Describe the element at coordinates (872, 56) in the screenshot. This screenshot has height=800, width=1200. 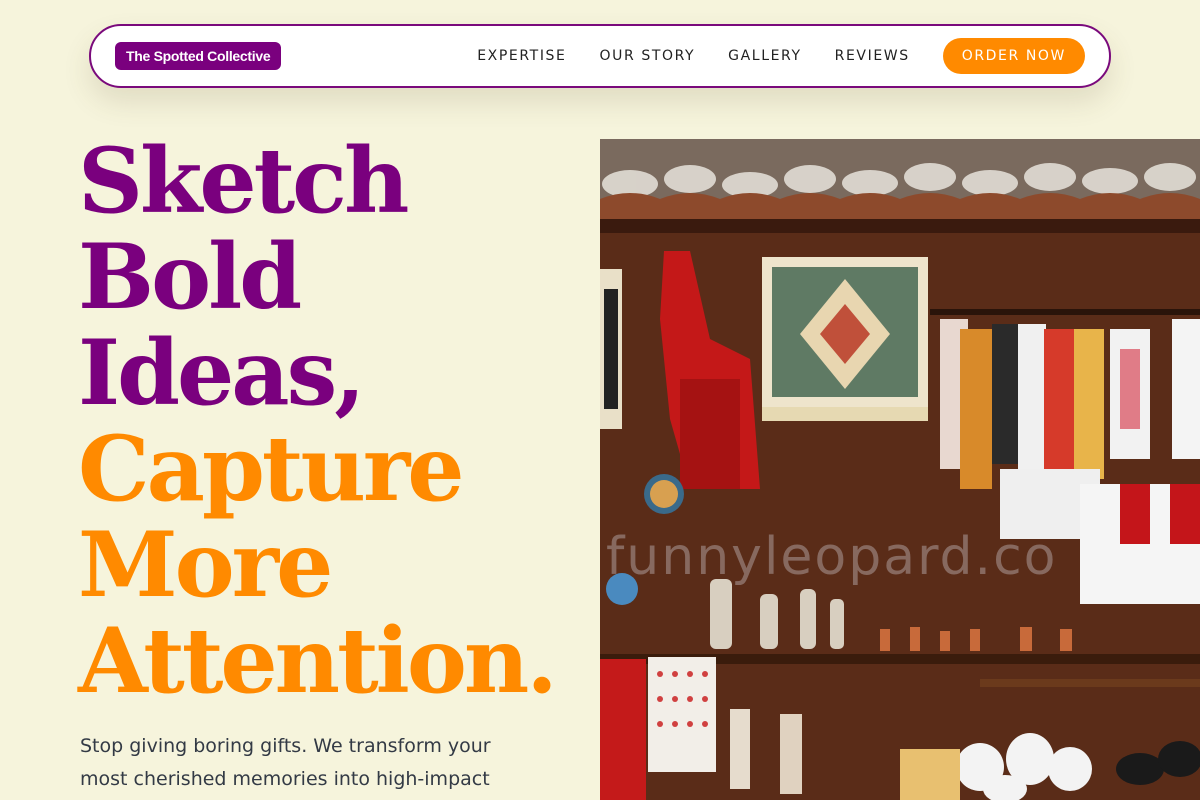
I see `nav-link-reviews: REVIEWS` at that location.